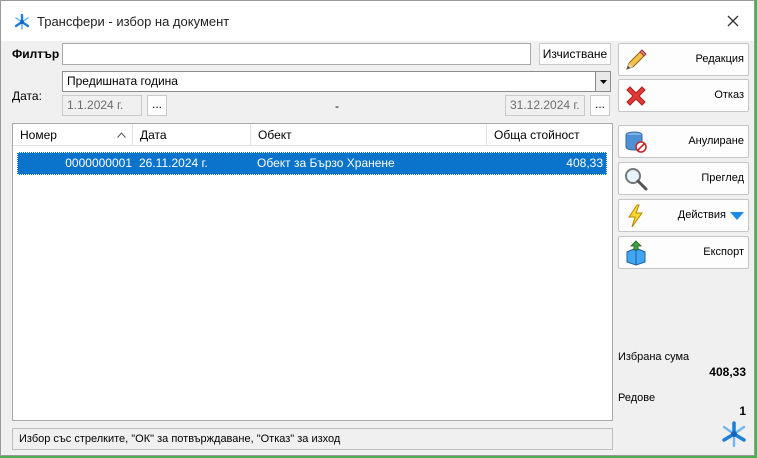 The image size is (757, 458). I want to click on pencil-icon, so click(636, 59).